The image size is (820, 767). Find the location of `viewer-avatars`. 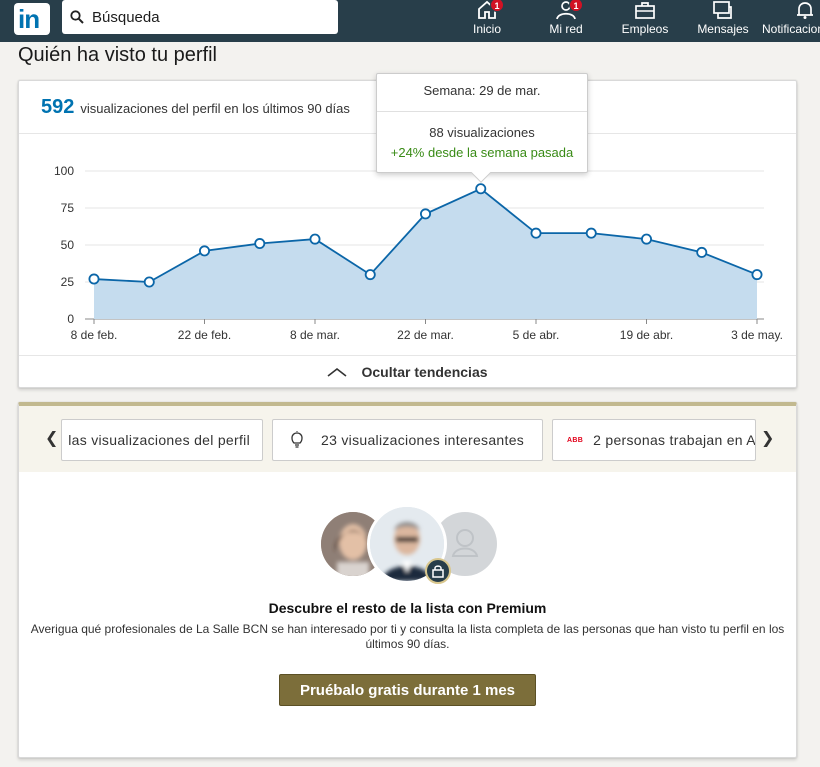

viewer-avatars is located at coordinates (411, 547).